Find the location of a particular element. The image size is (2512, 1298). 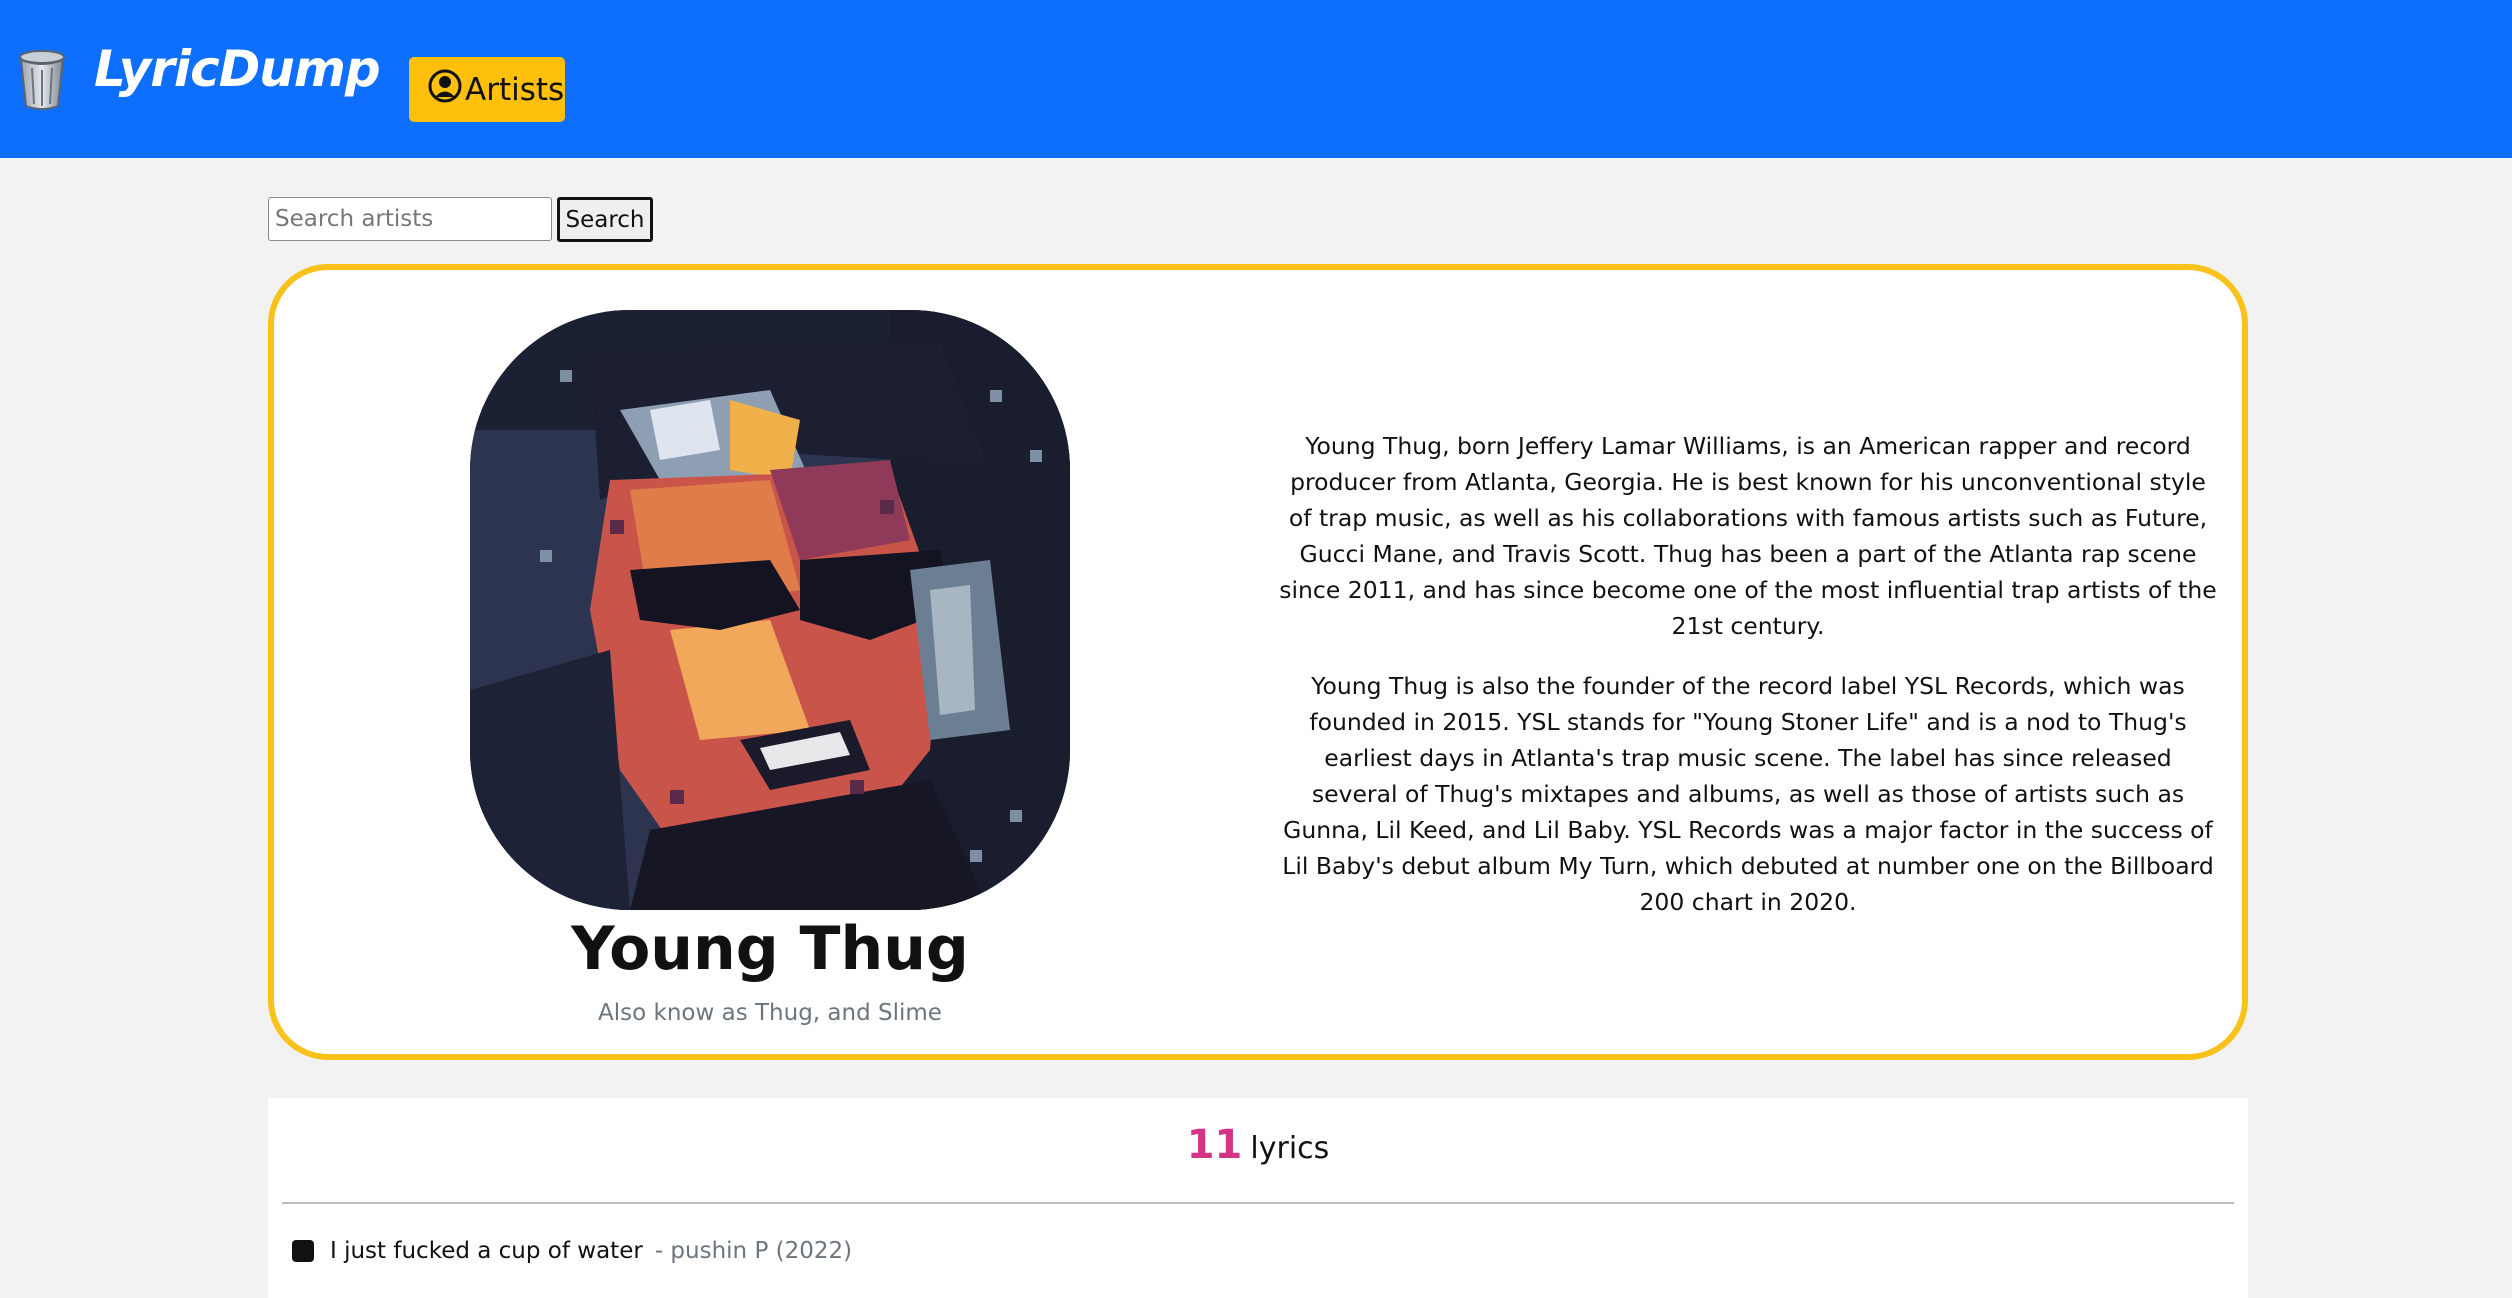

brand-logo: LyricDump is located at coordinates (237, 69).